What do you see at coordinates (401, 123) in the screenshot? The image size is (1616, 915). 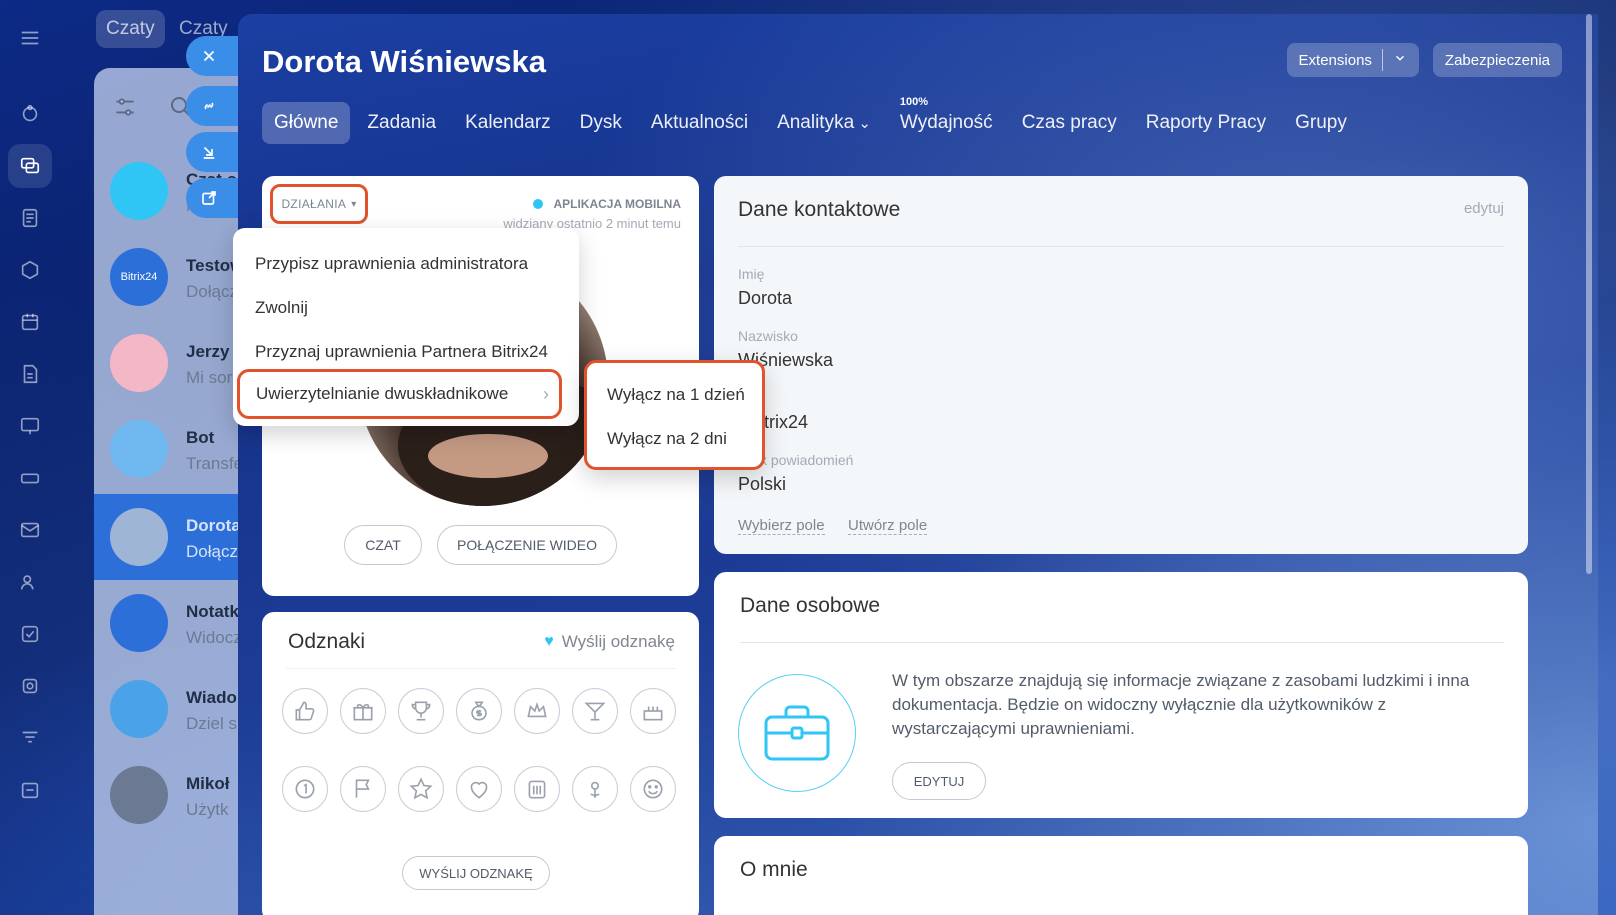 I see `tab-zadania: Zadania` at bounding box center [401, 123].